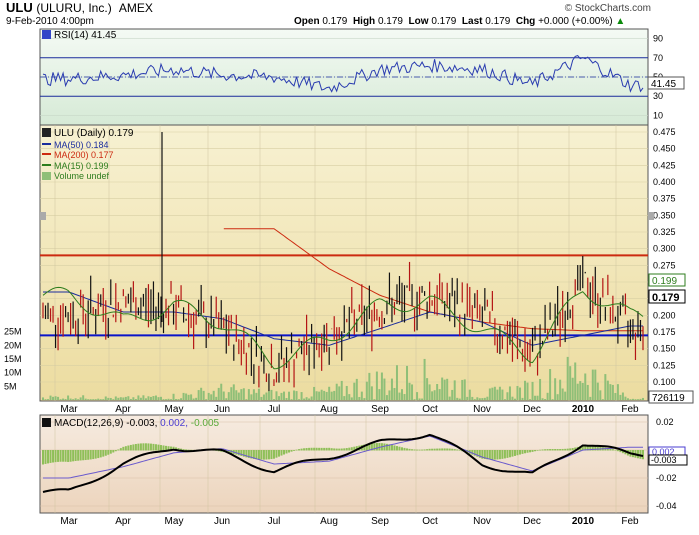 The height and width of the screenshot is (535, 699). Describe the element at coordinates (380, 521) in the screenshot. I see `month-label: Sep` at that location.